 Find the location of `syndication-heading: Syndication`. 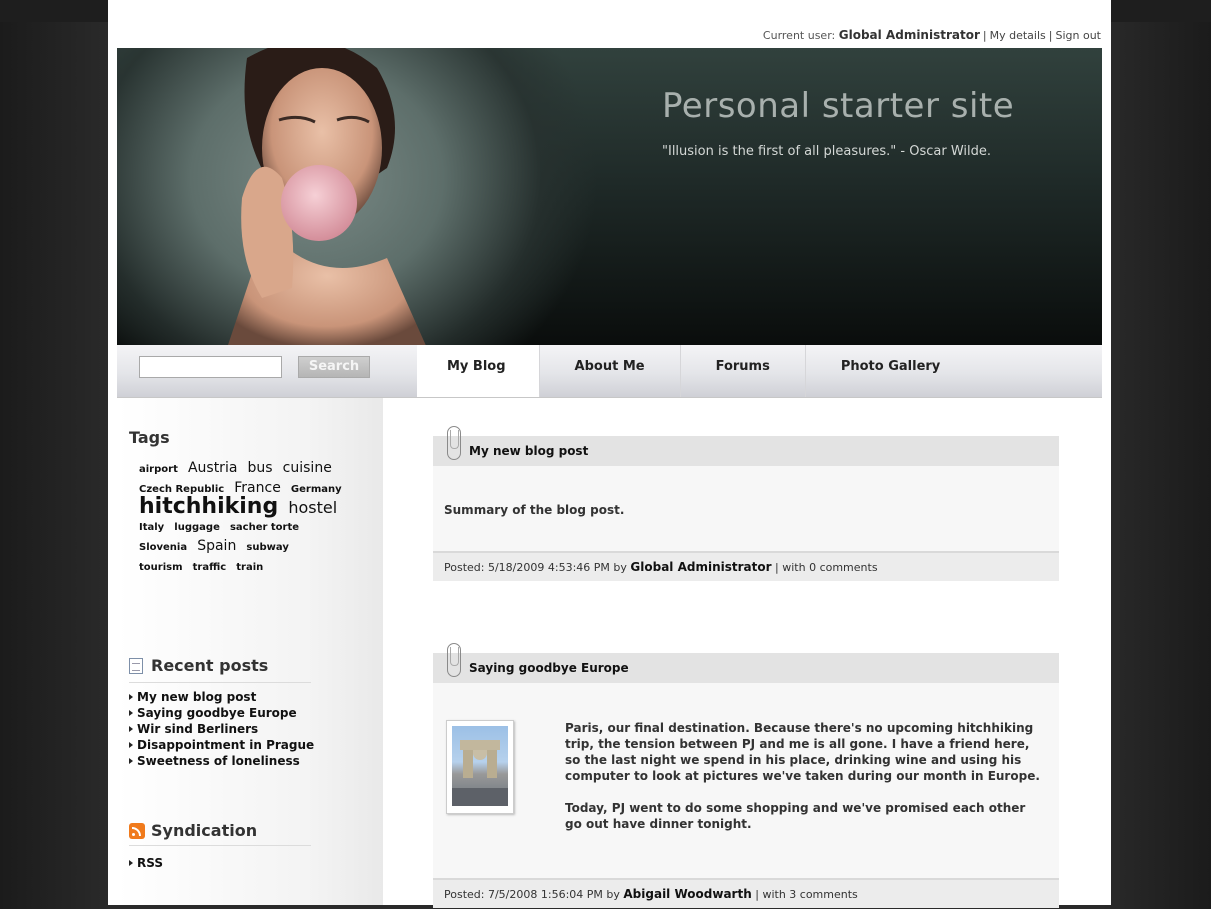

syndication-heading: Syndication is located at coordinates (204, 830).